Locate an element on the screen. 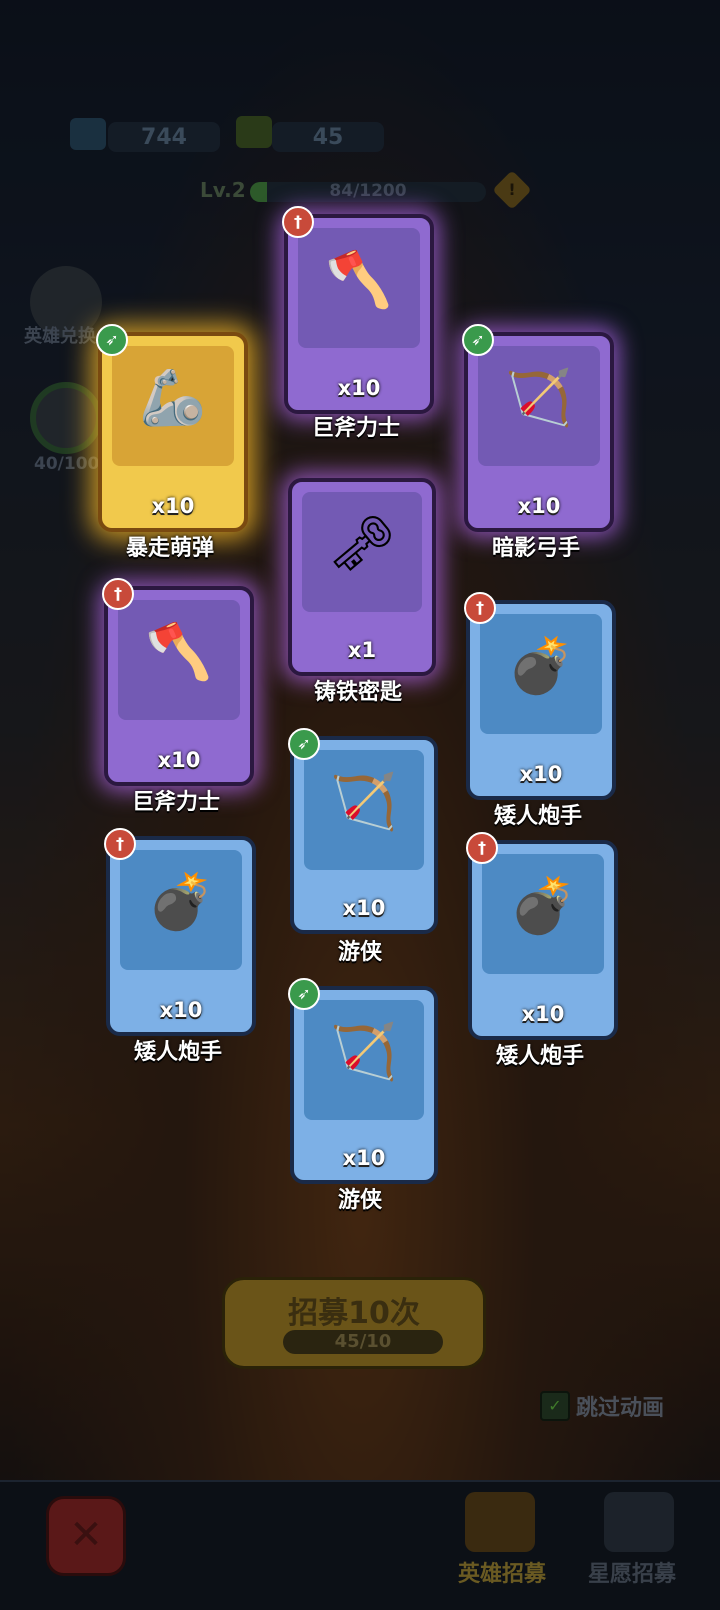 The width and height of the screenshot is (720, 1610). xp-text: 84/1200 is located at coordinates (368, 191).